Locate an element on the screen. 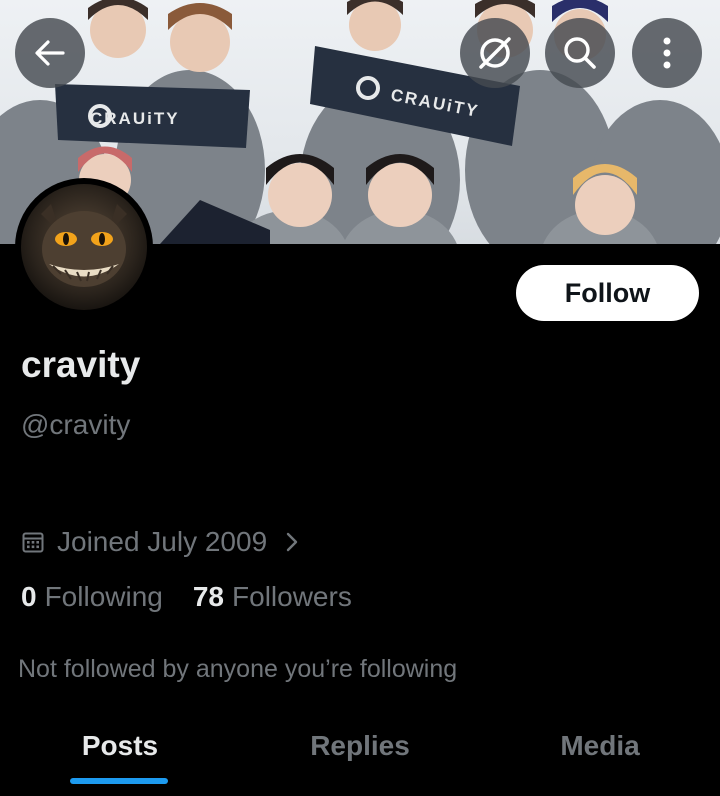 This screenshot has height=796, width=720. search-icon is located at coordinates (580, 53).